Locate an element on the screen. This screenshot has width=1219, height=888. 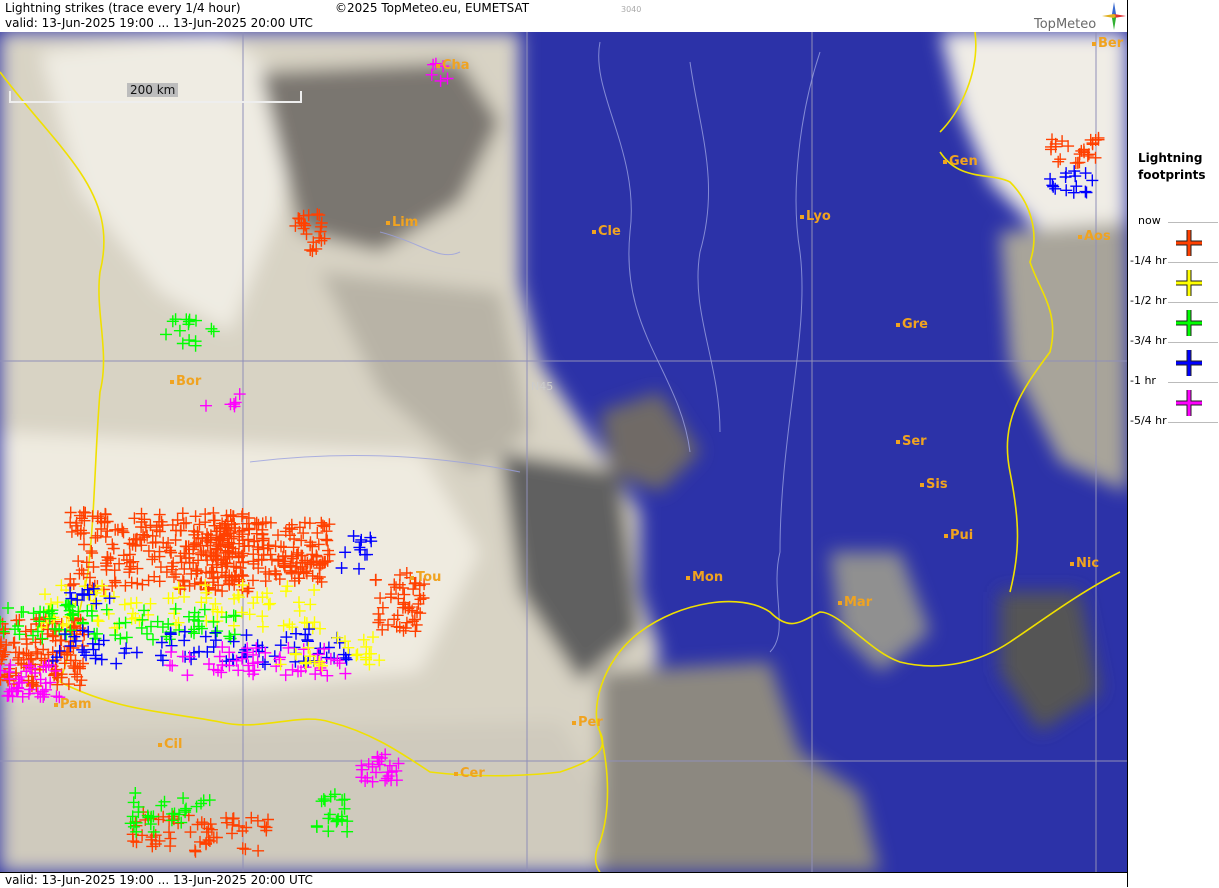
city-name: Ser is located at coordinates (914, 441).